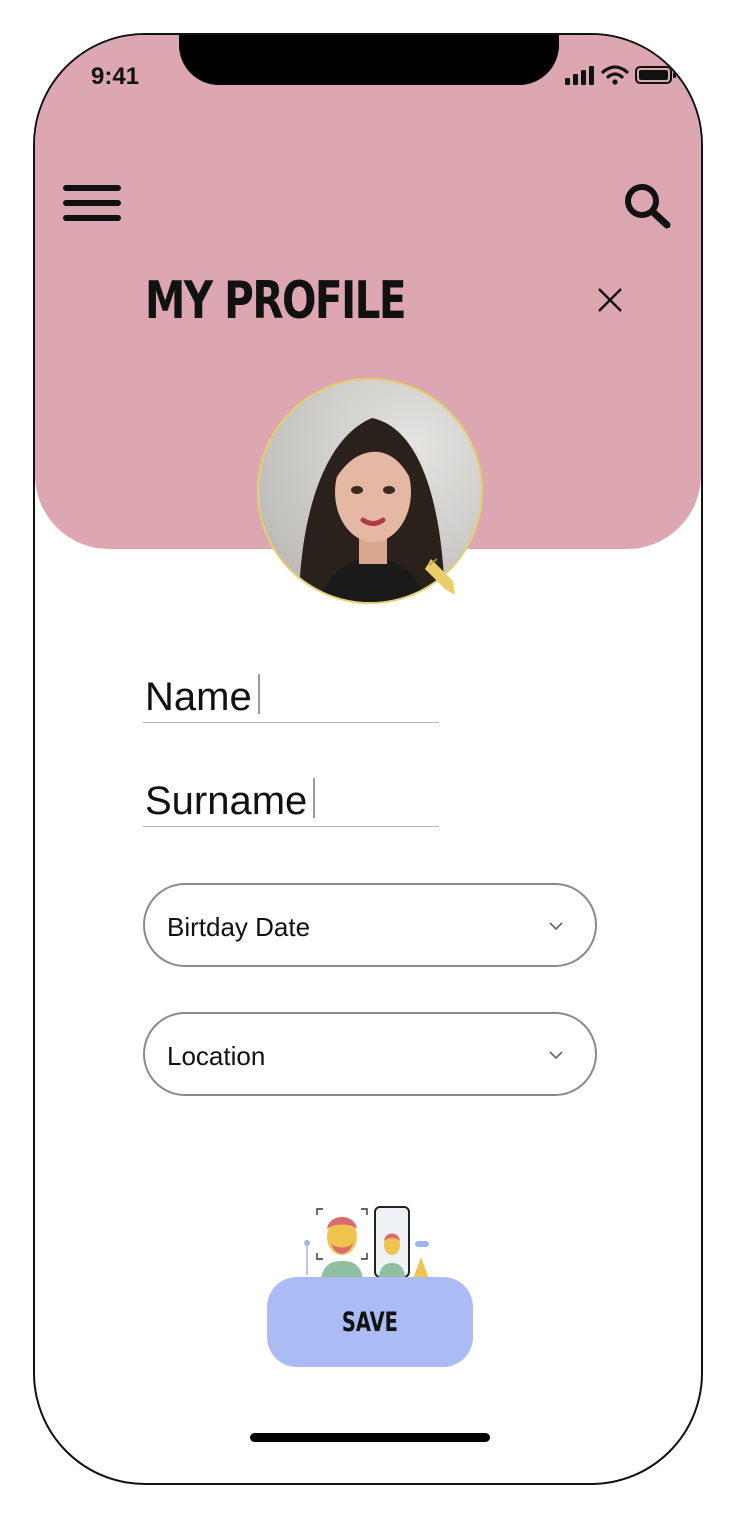 The height and width of the screenshot is (1530, 736). Describe the element at coordinates (230, 801) in the screenshot. I see `surname-label: Surname` at that location.